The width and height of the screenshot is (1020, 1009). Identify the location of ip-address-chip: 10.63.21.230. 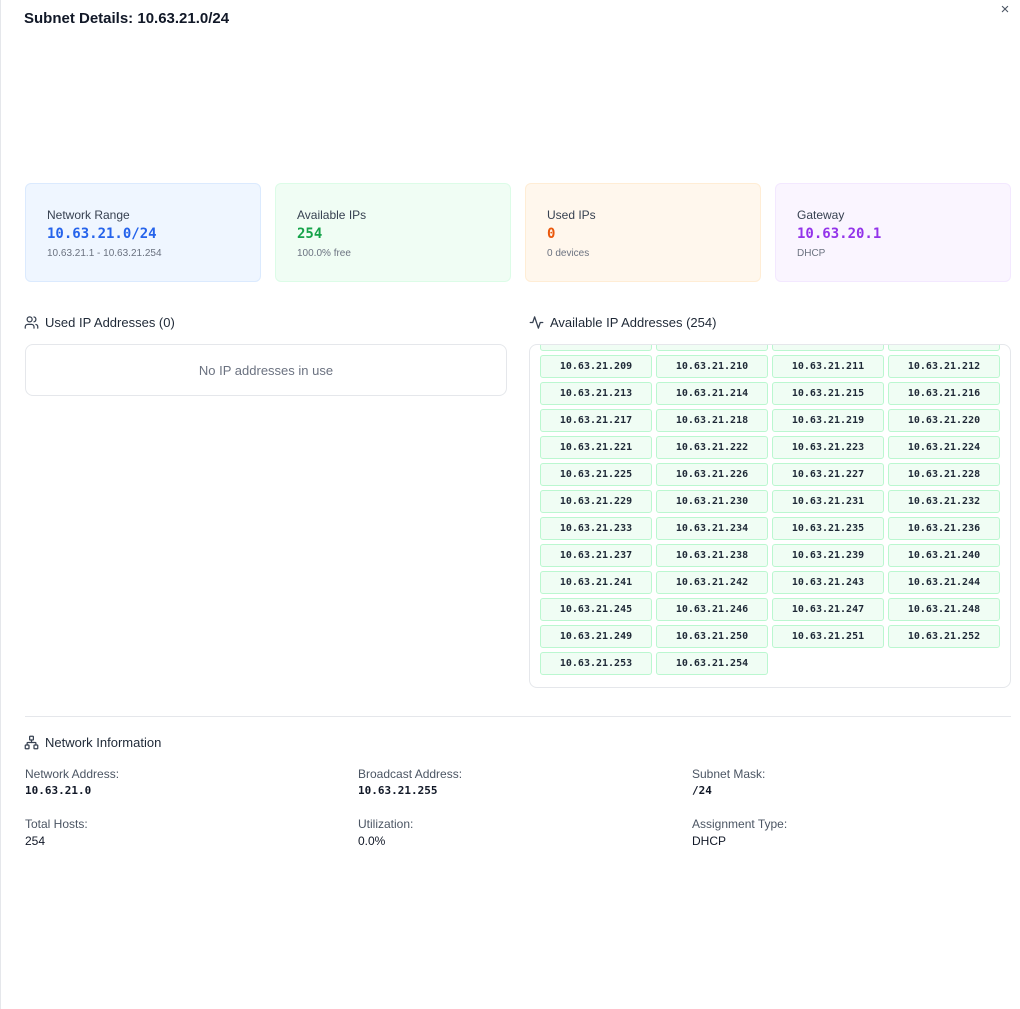
(712, 501).